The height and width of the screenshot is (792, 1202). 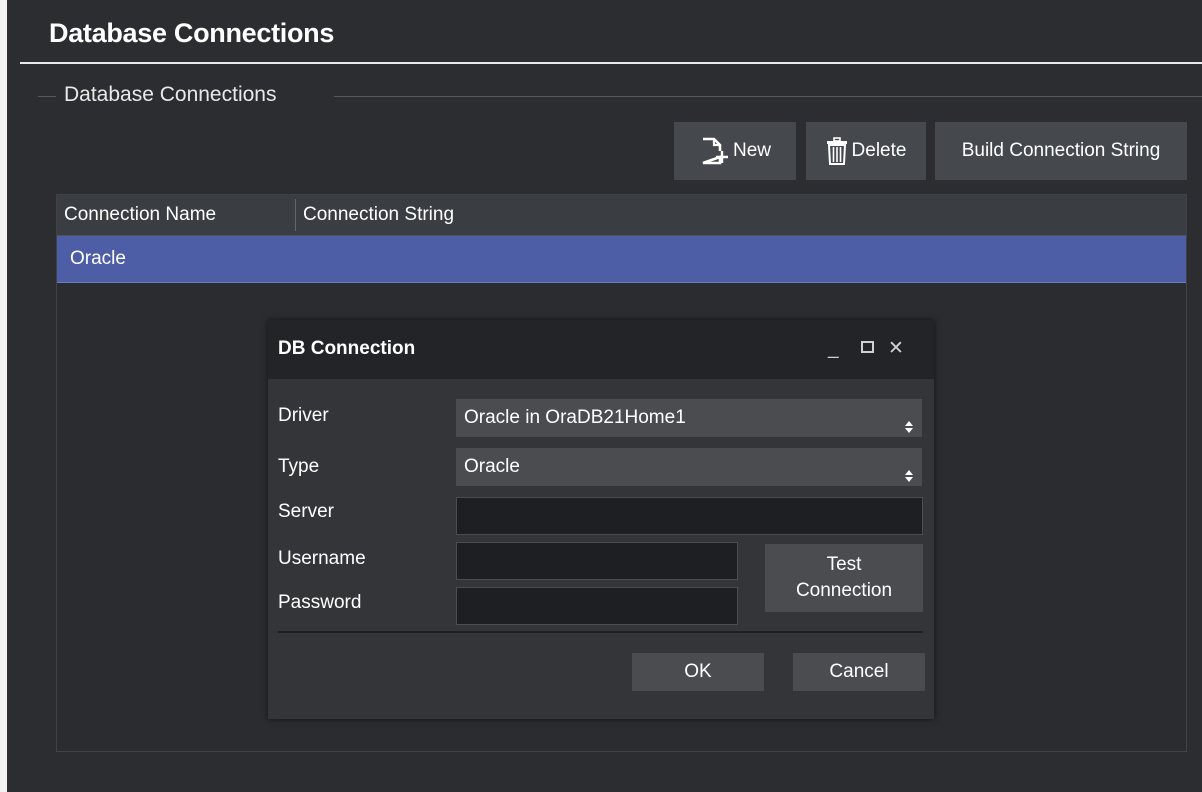 I want to click on dialog-divider, so click(x=600, y=632).